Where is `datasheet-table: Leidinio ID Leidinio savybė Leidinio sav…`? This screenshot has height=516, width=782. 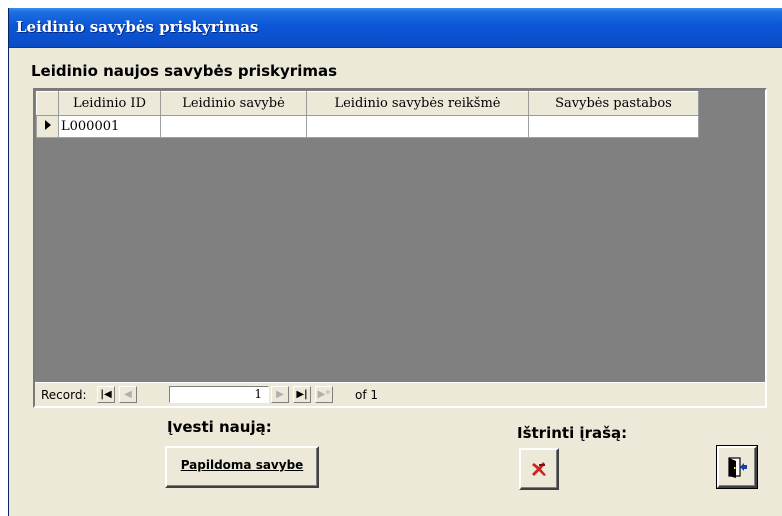
datasheet-table: Leidinio ID Leidinio savybė Leidinio sav… is located at coordinates (367, 114).